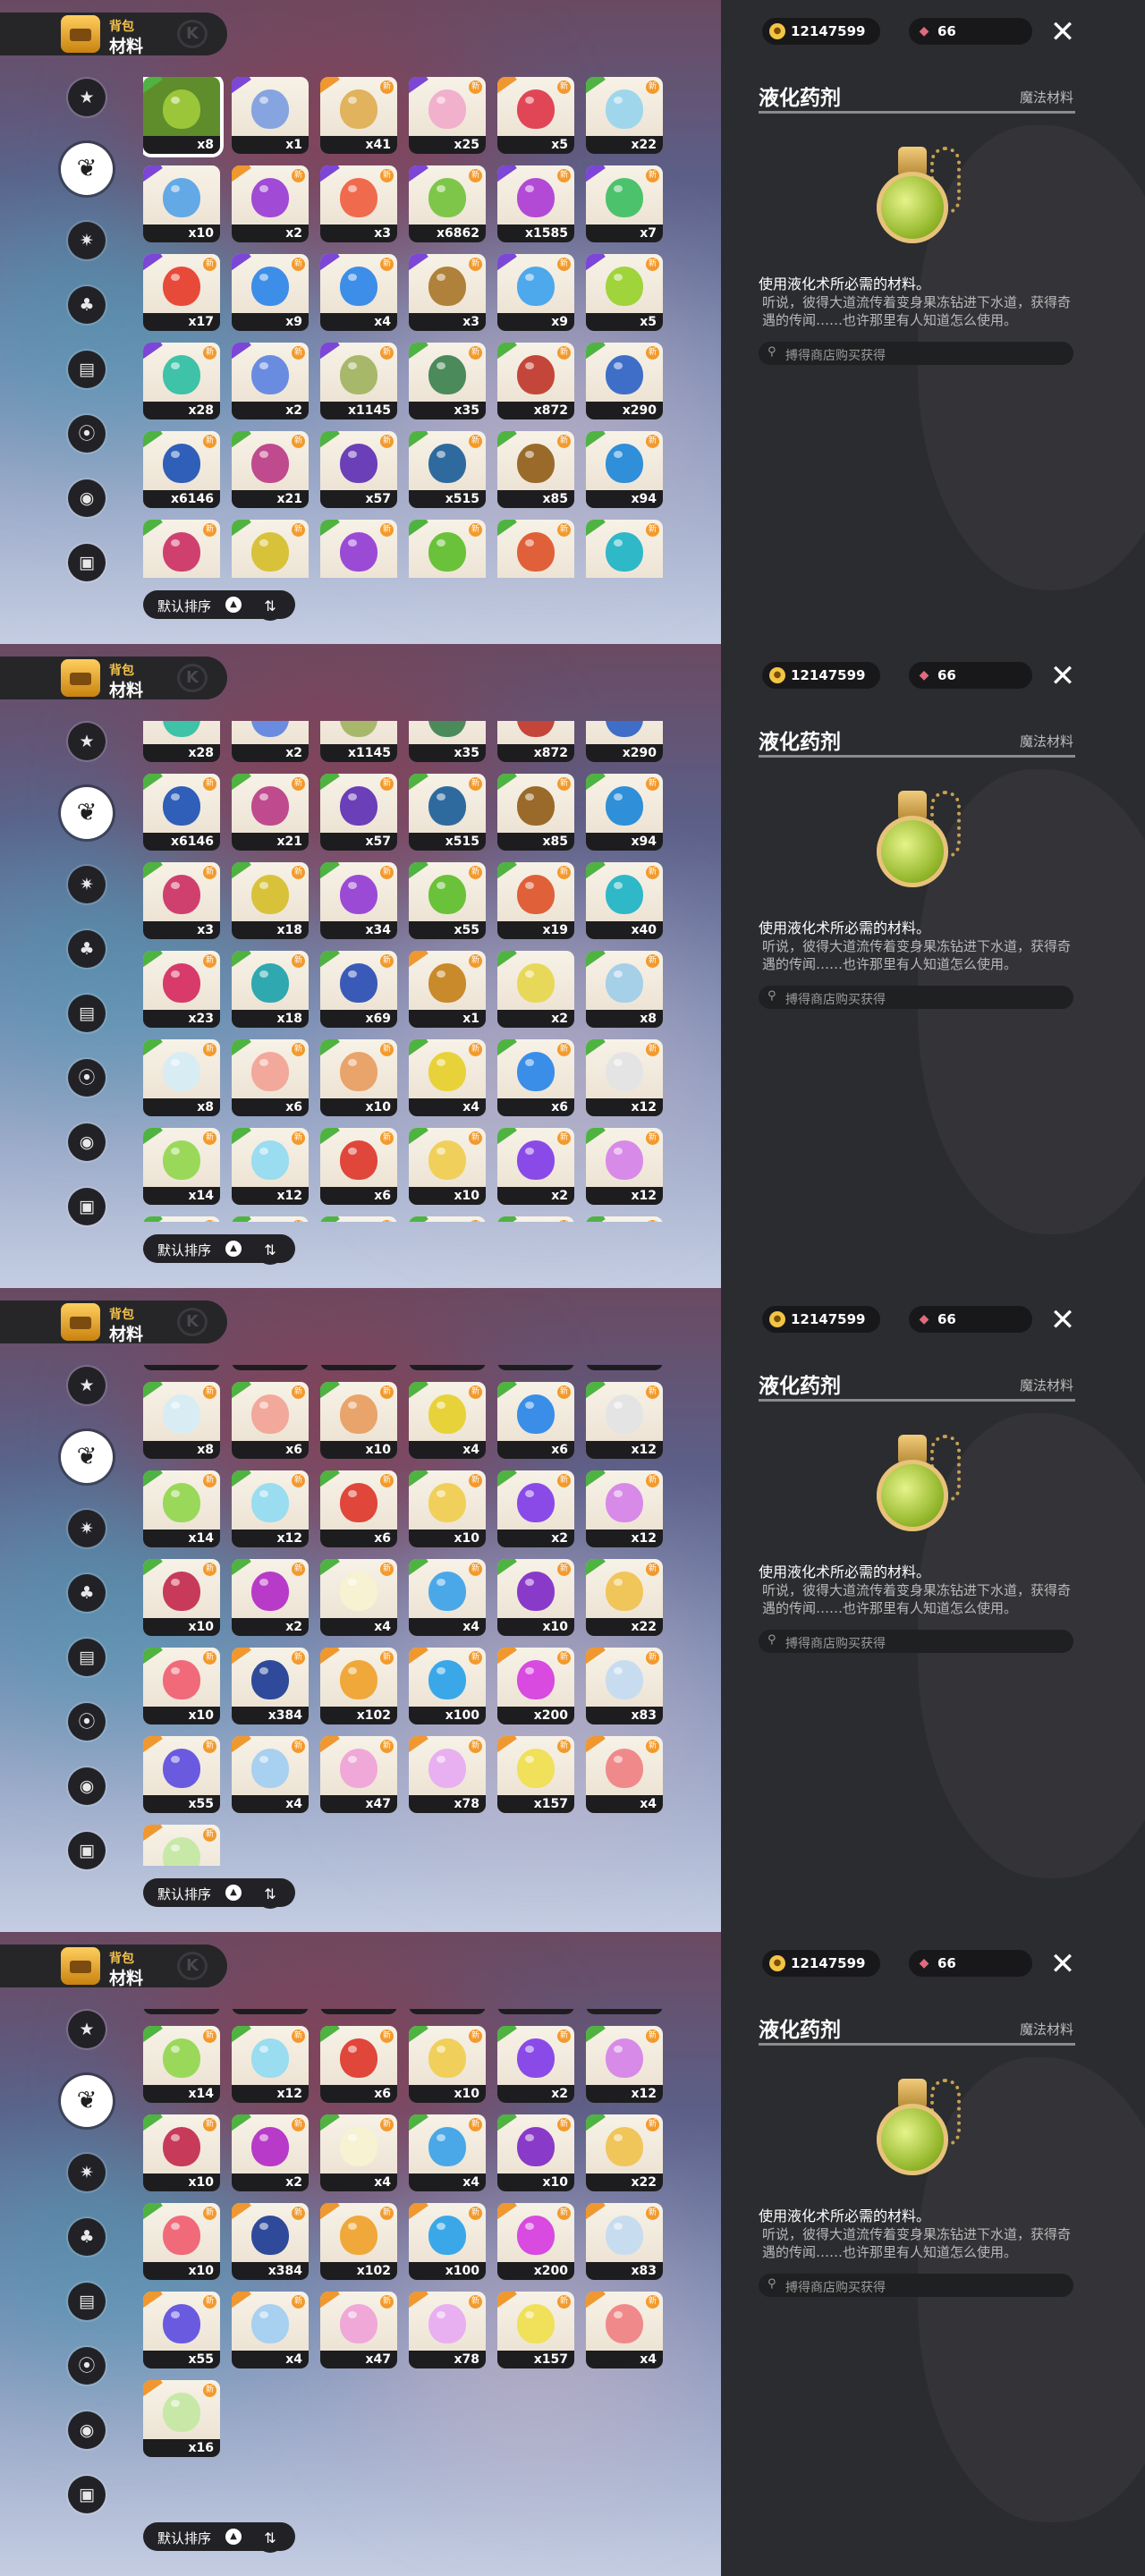  I want to click on inventory-slot: 新 x18, so click(270, 900).